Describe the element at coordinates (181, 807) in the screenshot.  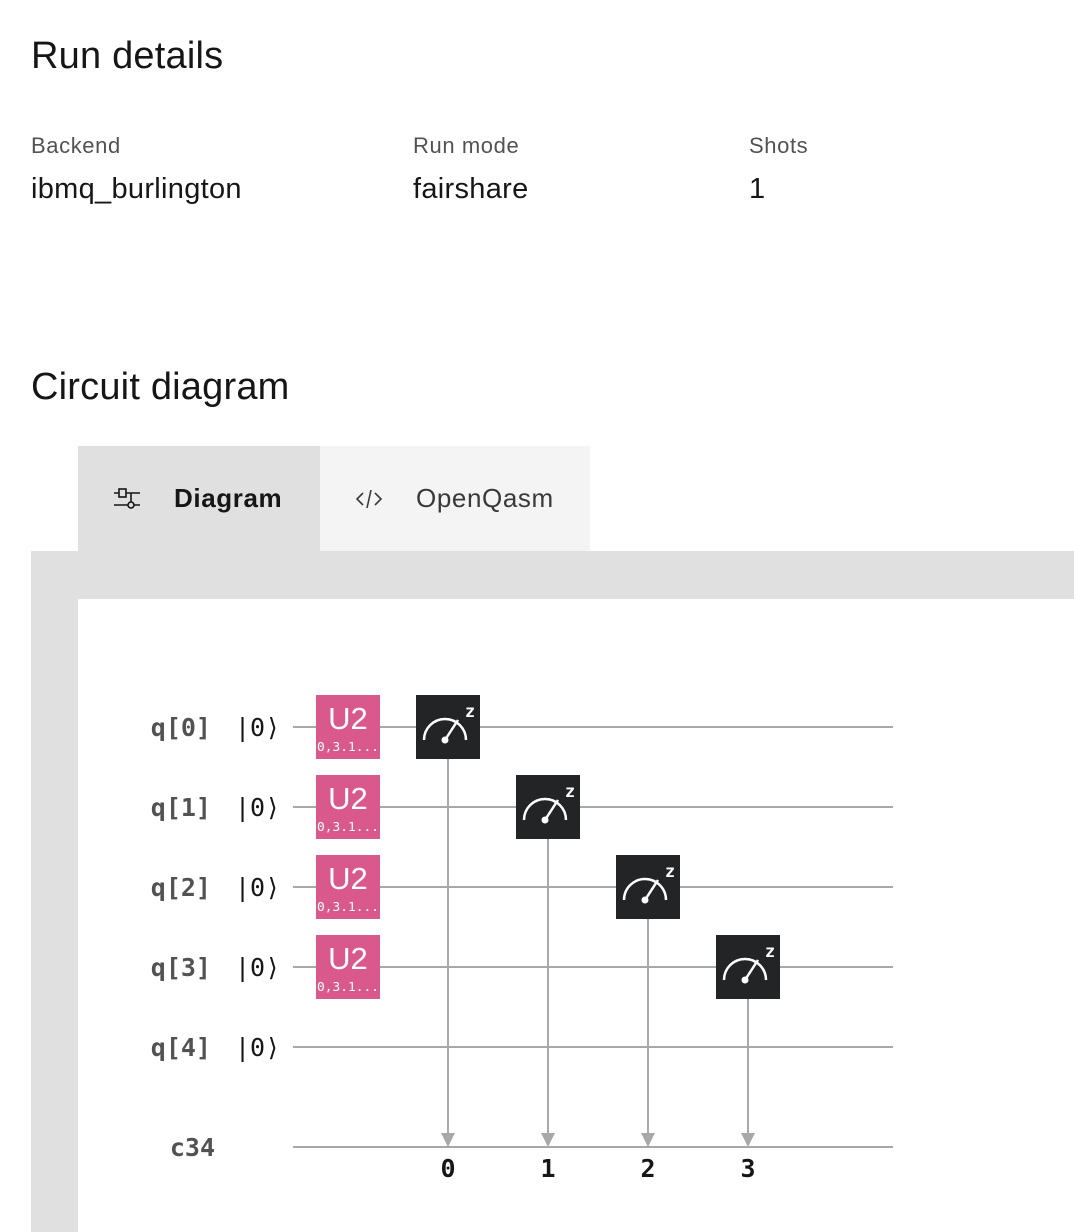
I see `qubit-label: q[1]` at that location.